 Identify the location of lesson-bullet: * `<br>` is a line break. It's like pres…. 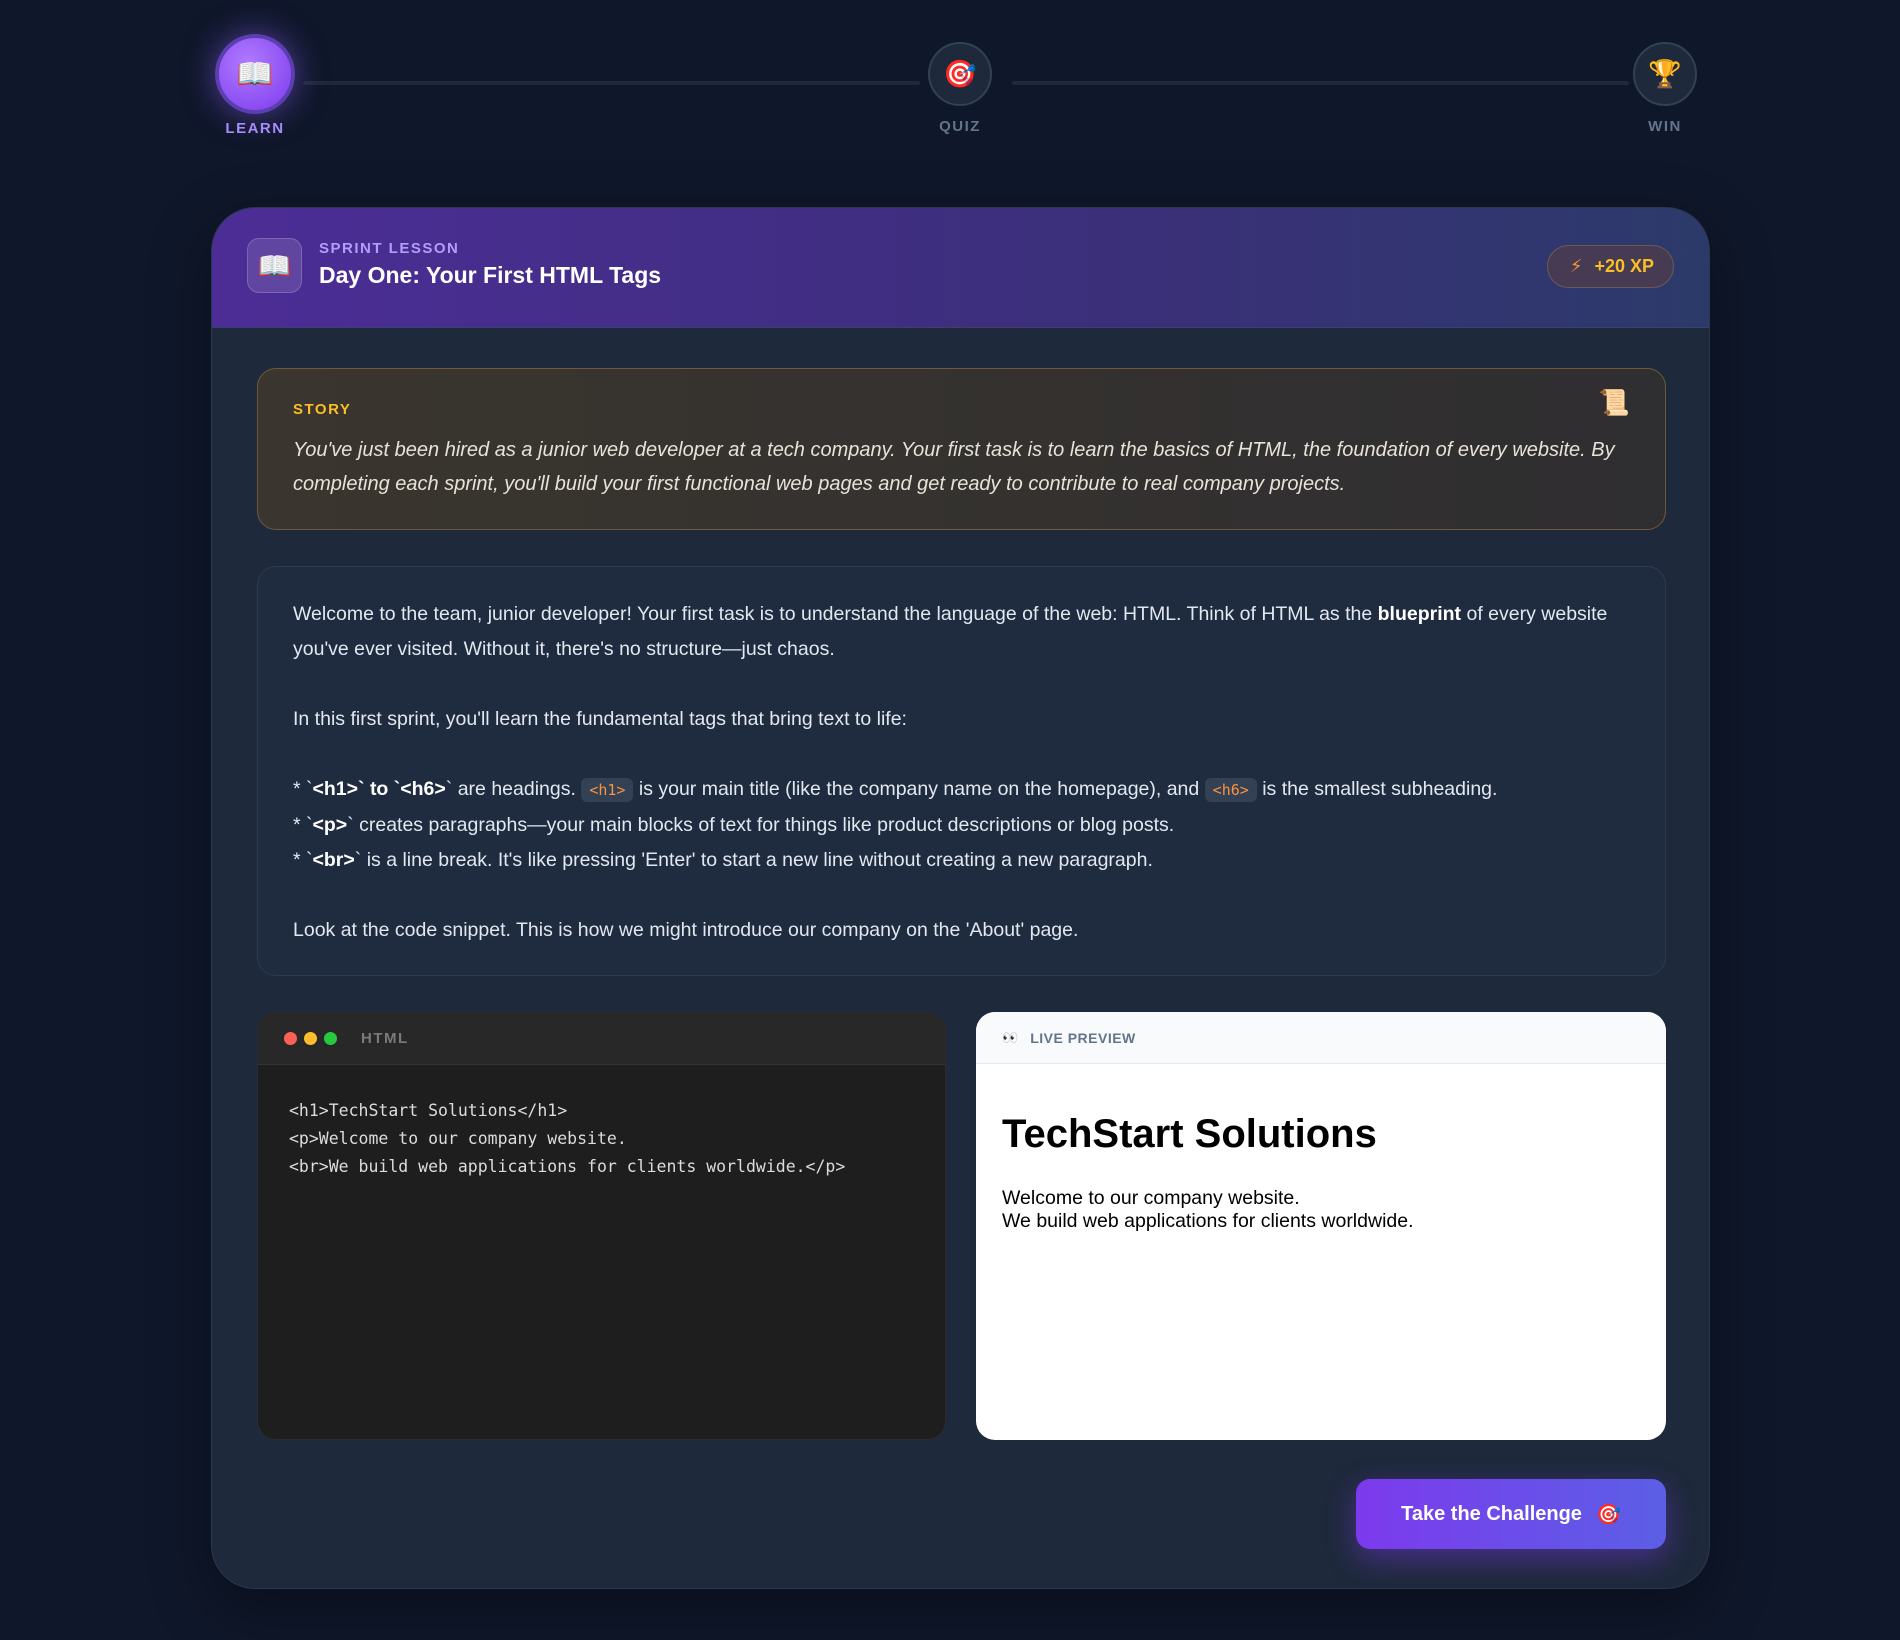
(961, 860).